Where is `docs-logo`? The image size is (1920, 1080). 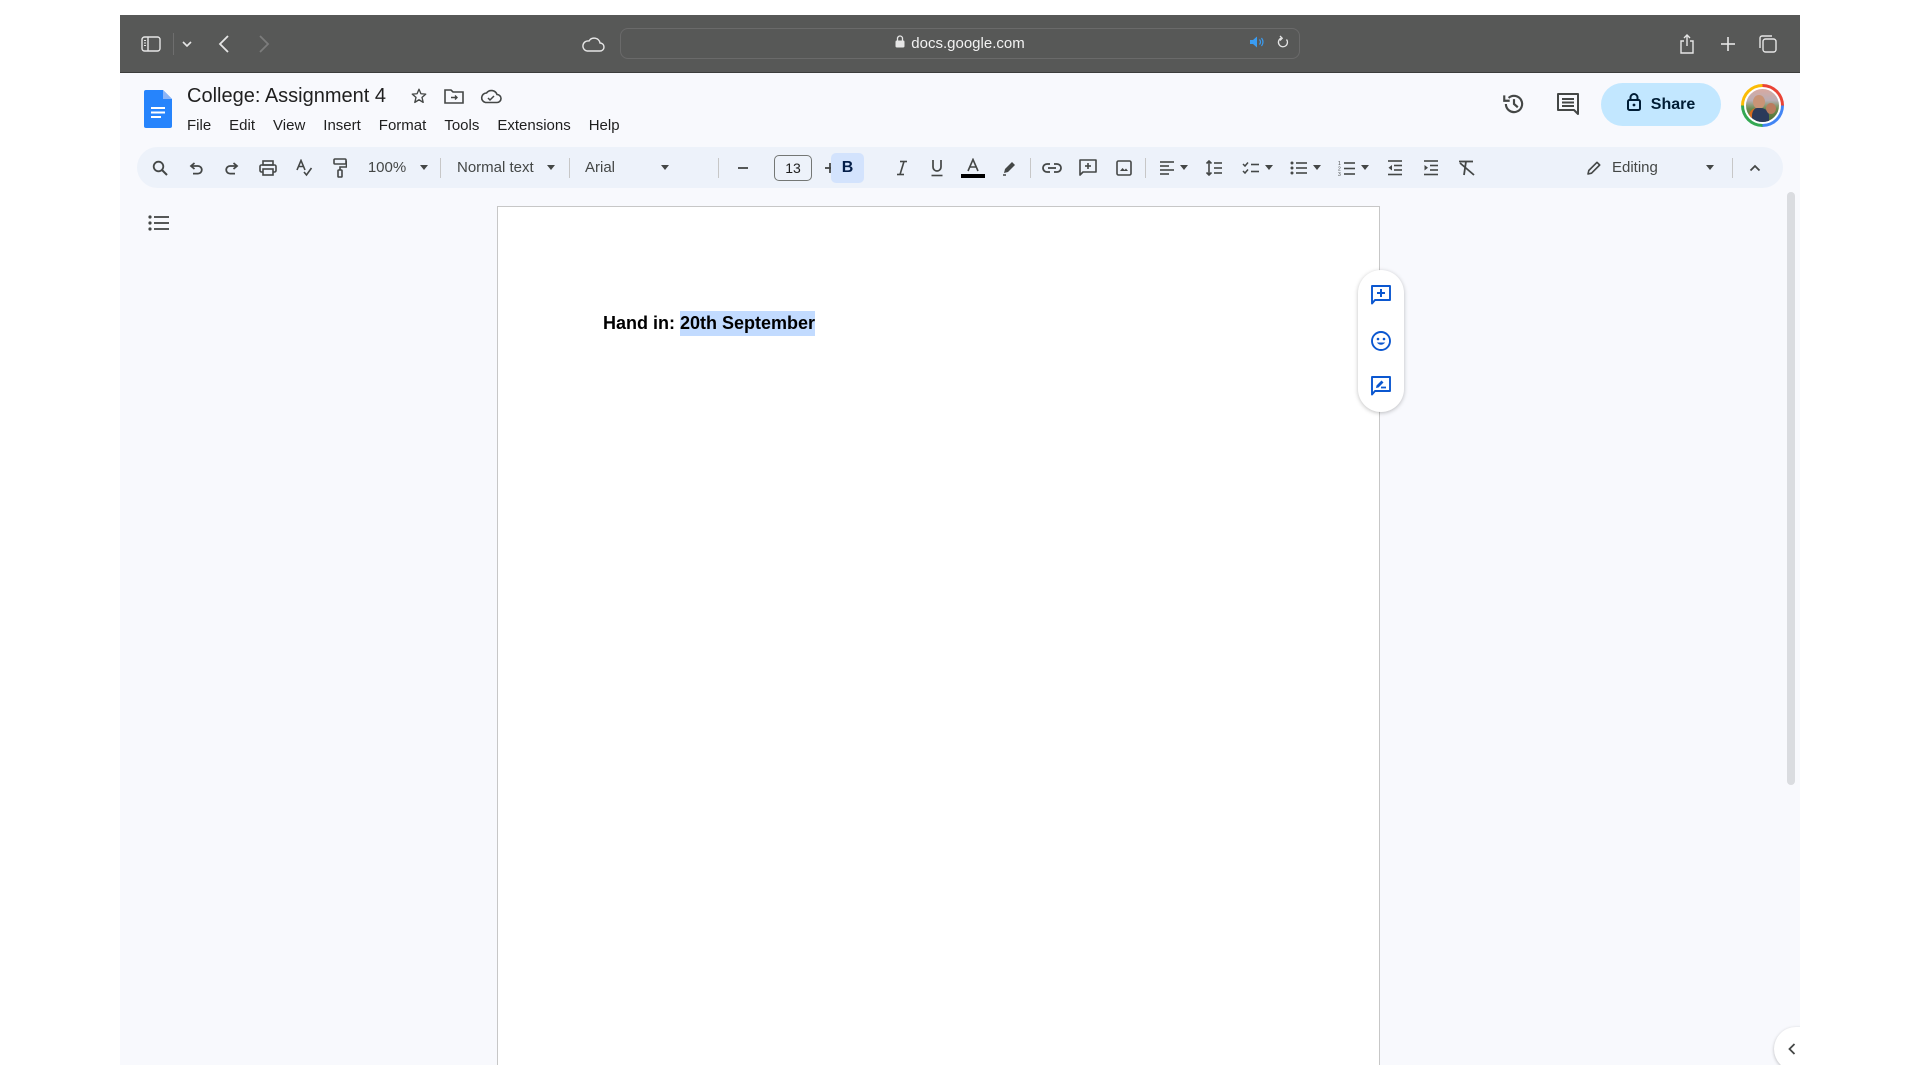
docs-logo is located at coordinates (158, 111).